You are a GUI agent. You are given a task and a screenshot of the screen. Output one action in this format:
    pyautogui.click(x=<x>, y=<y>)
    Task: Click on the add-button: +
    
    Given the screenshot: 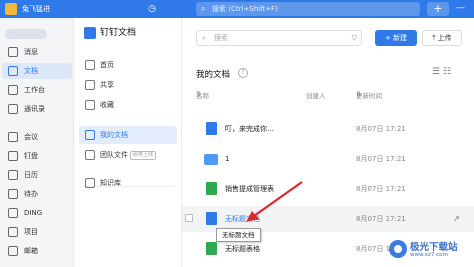 What is the action you would take?
    pyautogui.click(x=438, y=9)
    